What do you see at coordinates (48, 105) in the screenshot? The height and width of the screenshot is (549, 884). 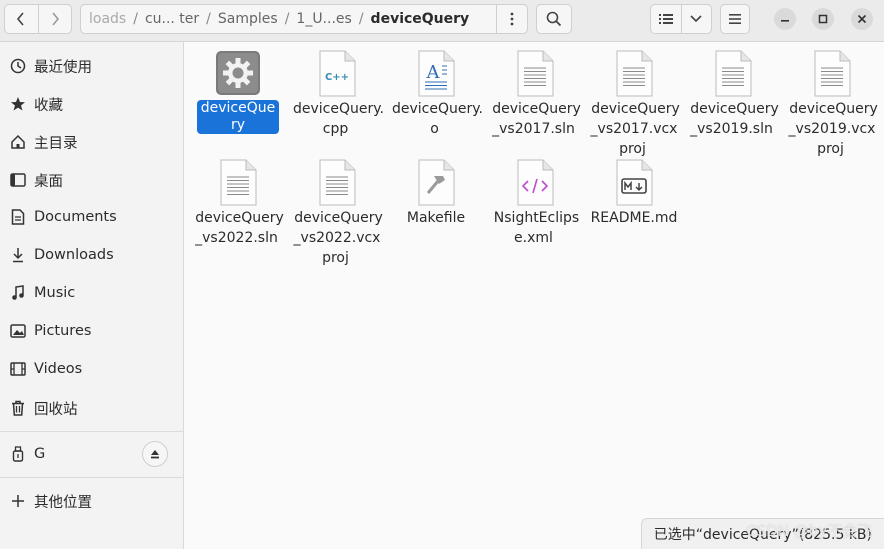 I see `sidebar-item-label: 收藏` at bounding box center [48, 105].